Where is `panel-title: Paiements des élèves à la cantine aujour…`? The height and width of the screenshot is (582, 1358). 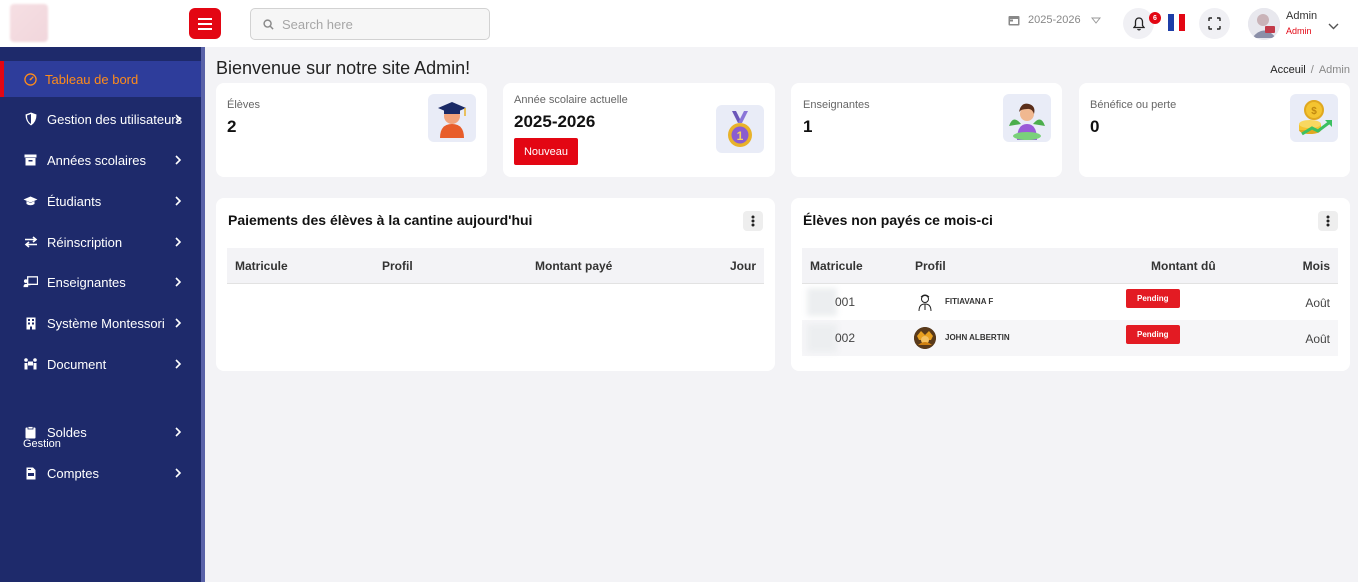
panel-title: Paiements des élèves à la cantine aujour… is located at coordinates (380, 220).